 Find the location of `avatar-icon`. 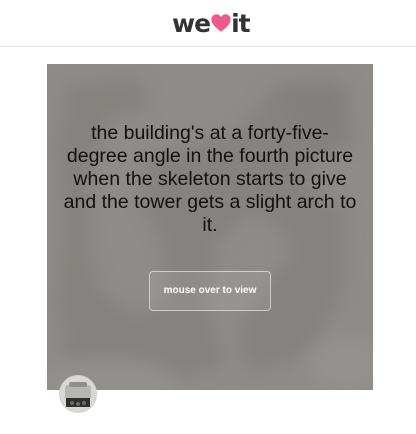

avatar-icon is located at coordinates (78, 394).